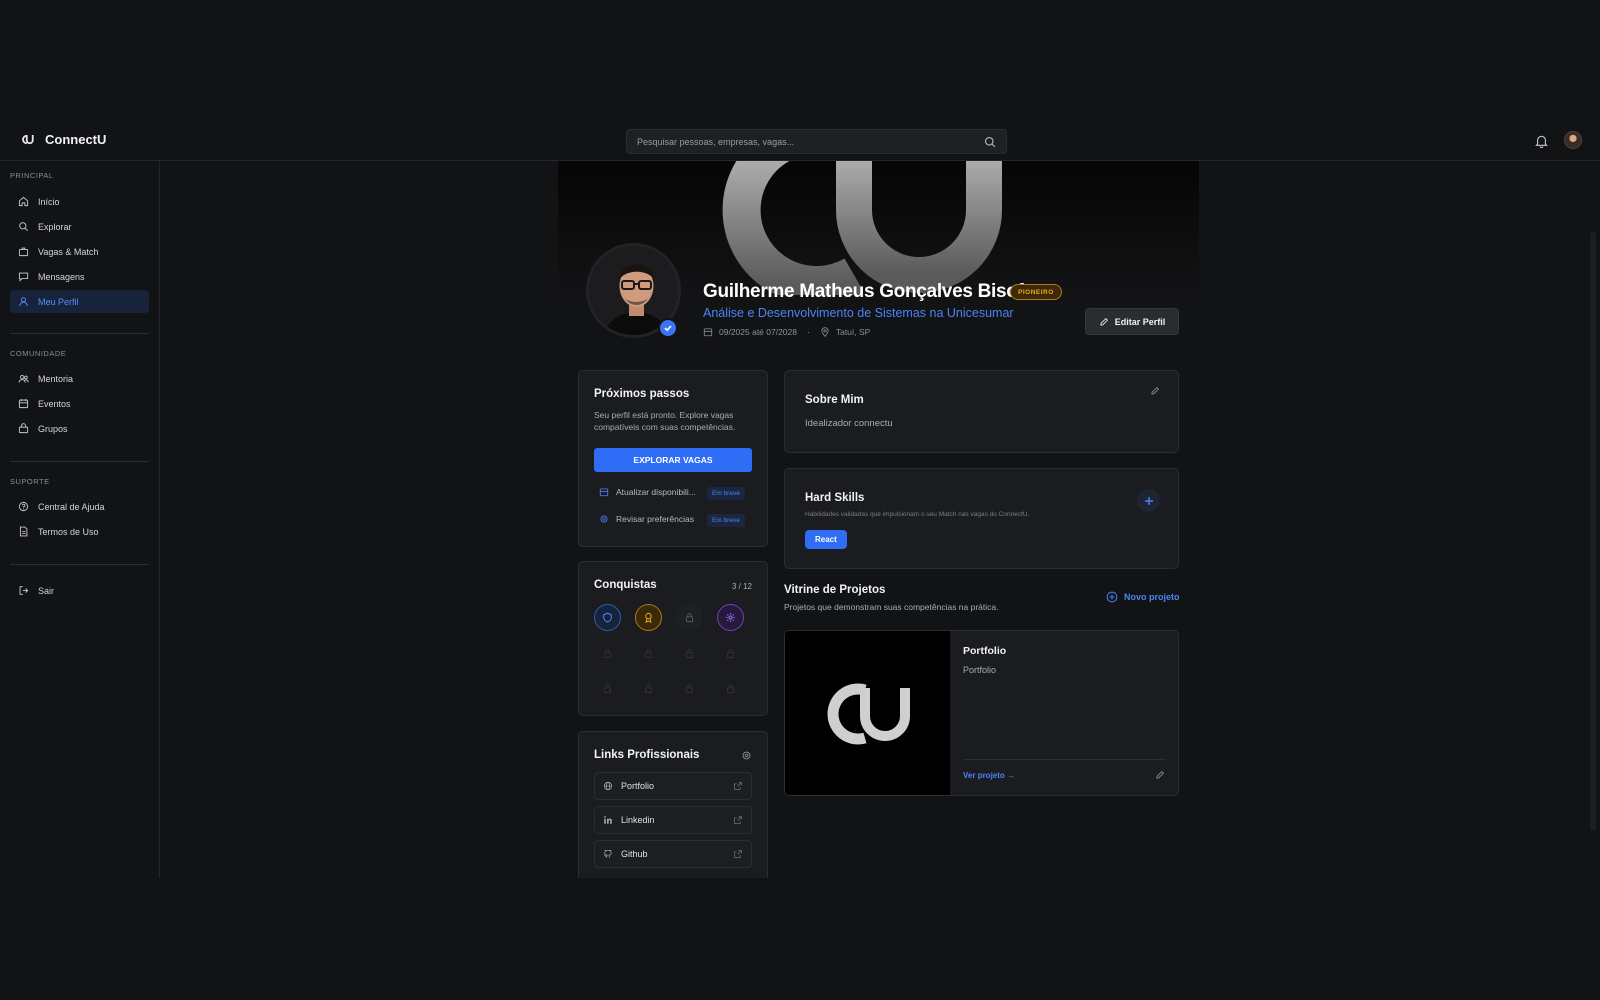 This screenshot has height=1000, width=1600. What do you see at coordinates (79, 226) in the screenshot?
I see `sidebar-item-explorar: Explorar` at bounding box center [79, 226].